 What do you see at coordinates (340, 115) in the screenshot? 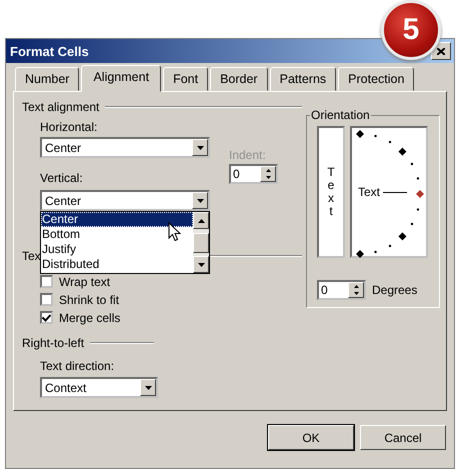
I see `group-label: Orientation` at bounding box center [340, 115].